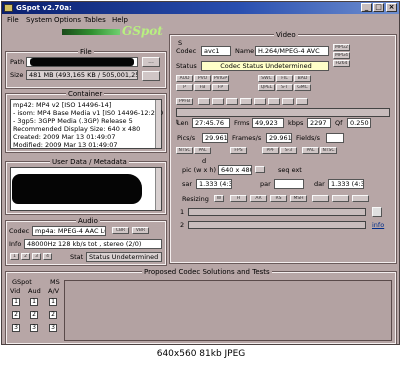  What do you see at coordinates (199, 170) in the screenshot?
I see `pic-label: pic (w x h)` at bounding box center [199, 170].